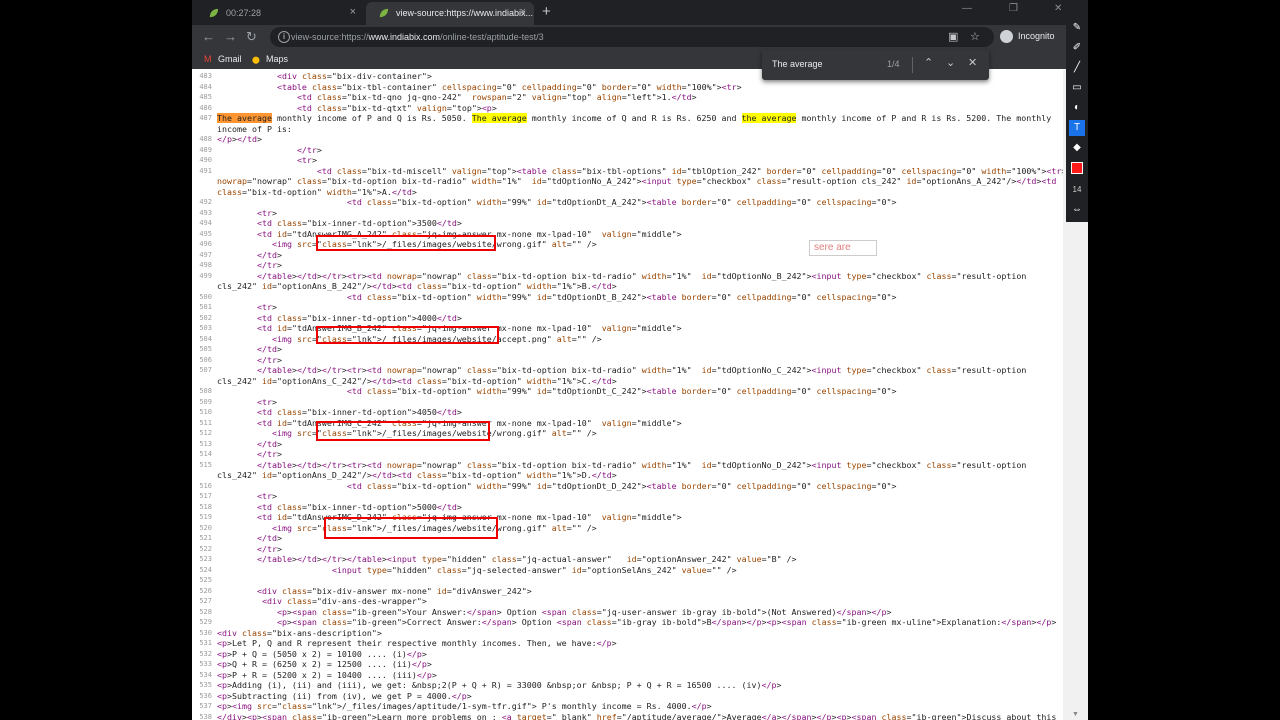 The width and height of the screenshot is (1280, 720). I want to click on tab-view-source: view-source:https://www.indiabix... ×, so click(450, 13).